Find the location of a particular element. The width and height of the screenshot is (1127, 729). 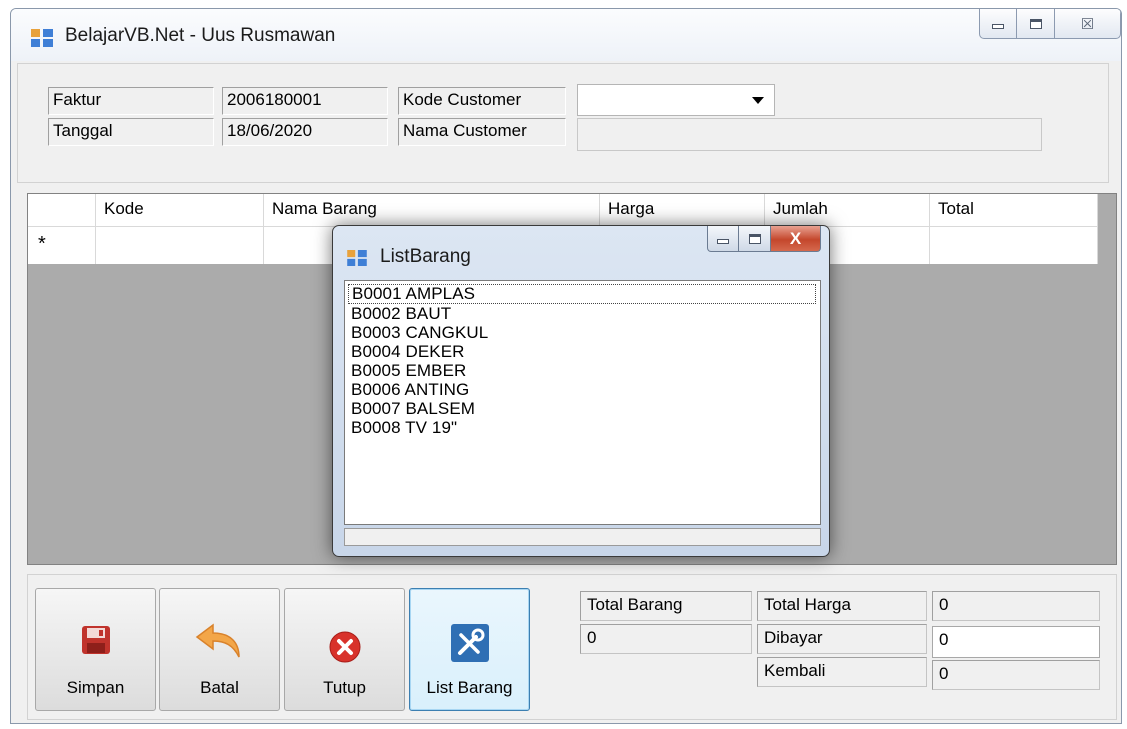

list-barang-button: List Barang is located at coordinates (469, 649).